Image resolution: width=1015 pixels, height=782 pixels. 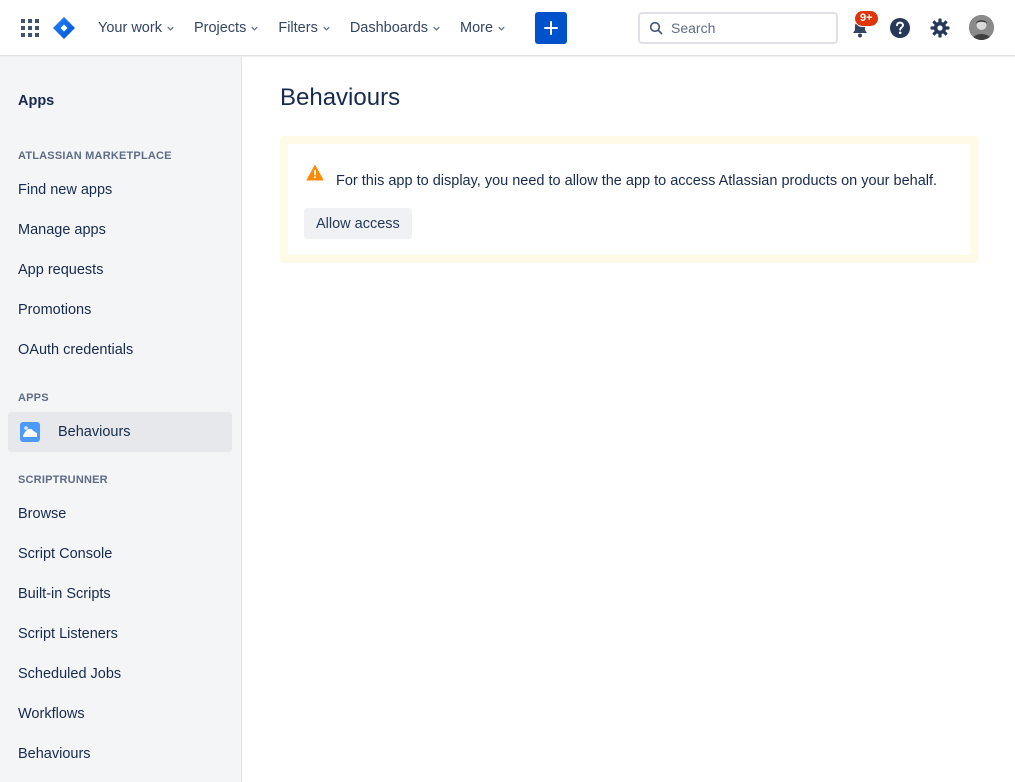 What do you see at coordinates (746, 28) in the screenshot?
I see `search-input` at bounding box center [746, 28].